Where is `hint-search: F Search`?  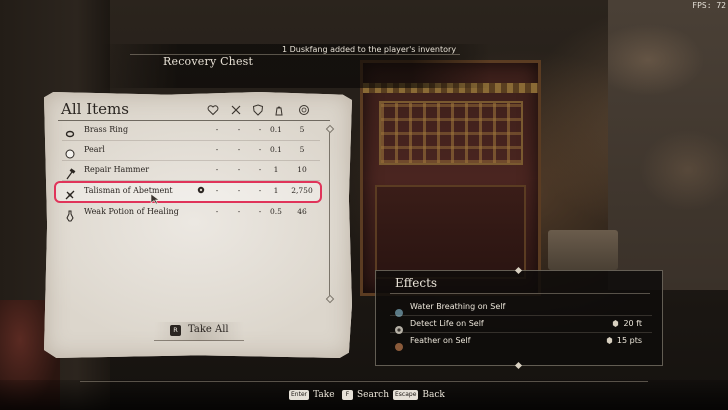
hint-search: F Search is located at coordinates (365, 395).